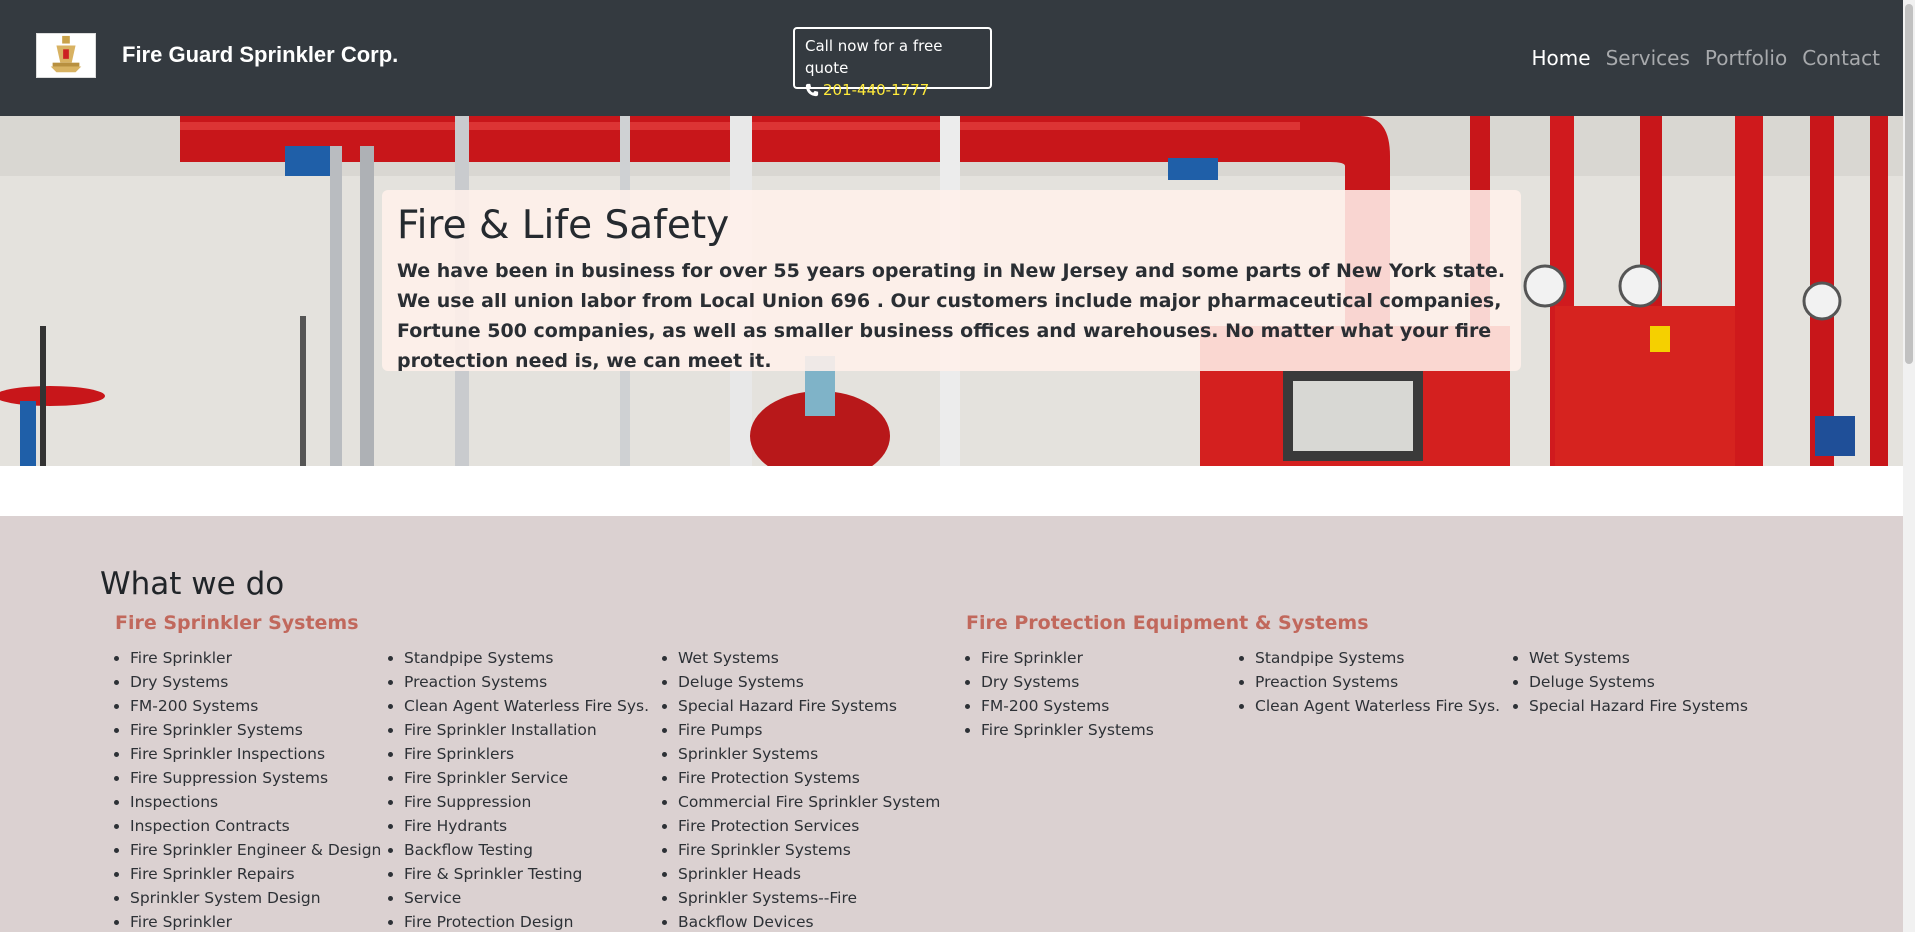  I want to click on service-item: Fire Sprinkler Inspections, so click(255, 754).